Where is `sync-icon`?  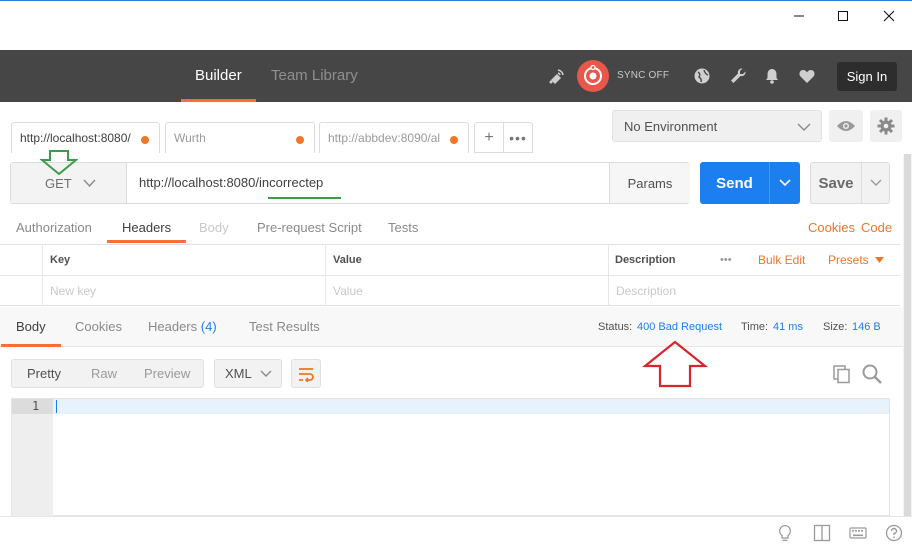 sync-icon is located at coordinates (593, 75).